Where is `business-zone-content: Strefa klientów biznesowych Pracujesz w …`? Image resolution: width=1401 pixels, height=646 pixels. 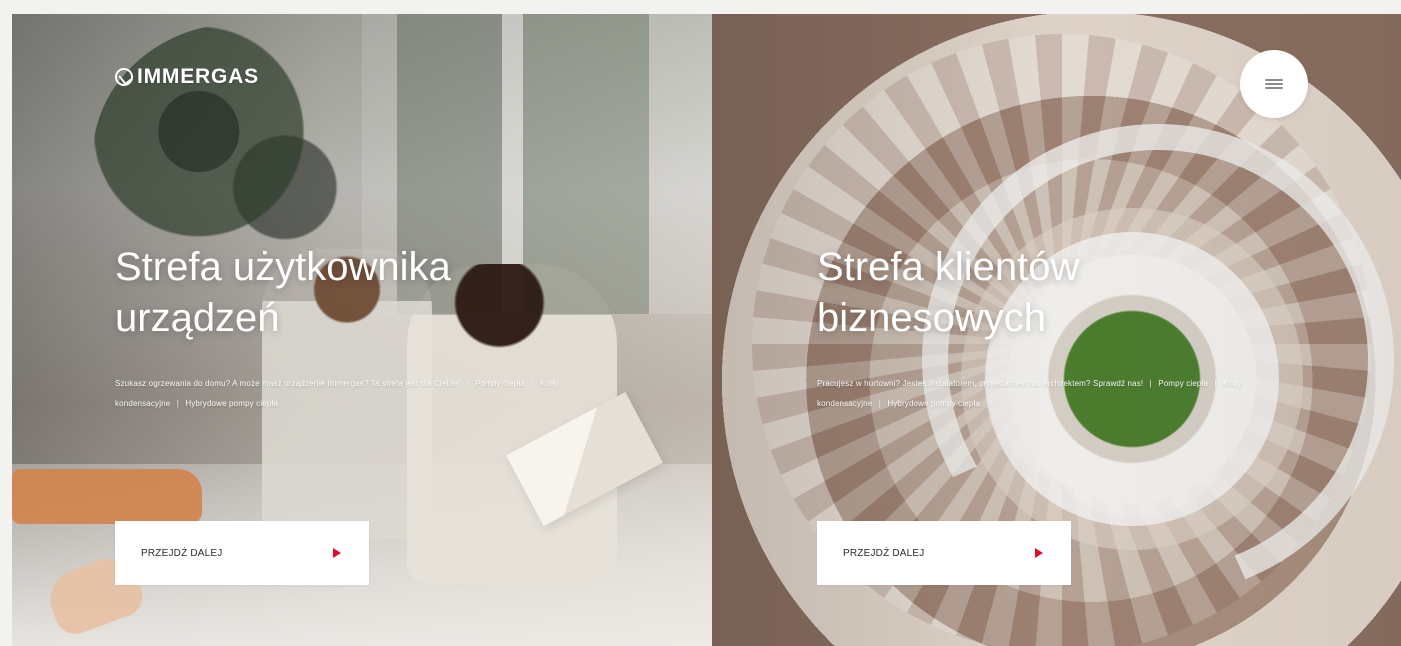 business-zone-content: Strefa klientów biznesowych Pracujesz w … is located at coordinates (1062, 328).